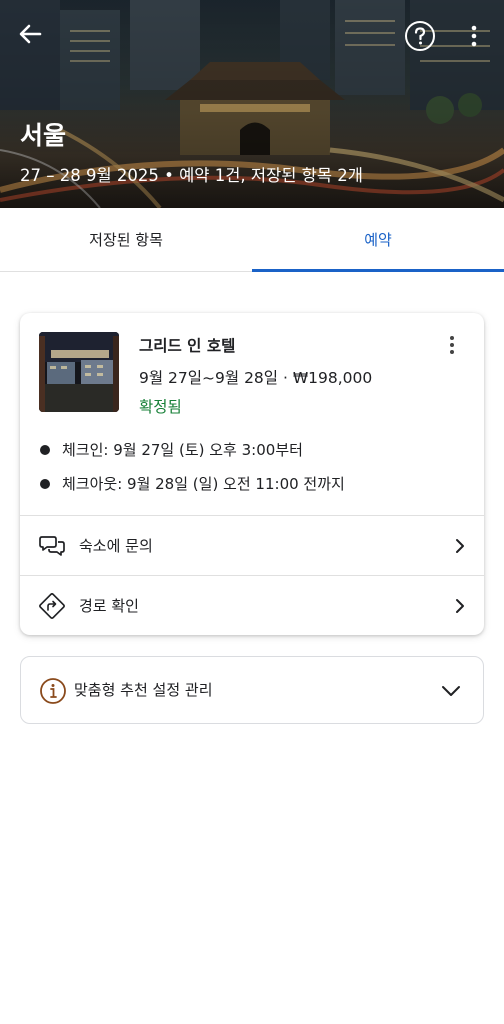 This screenshot has width=504, height=1024. I want to click on booking-dates-price: 9월 27일~9월 28일 · ₩198,000, so click(256, 378).